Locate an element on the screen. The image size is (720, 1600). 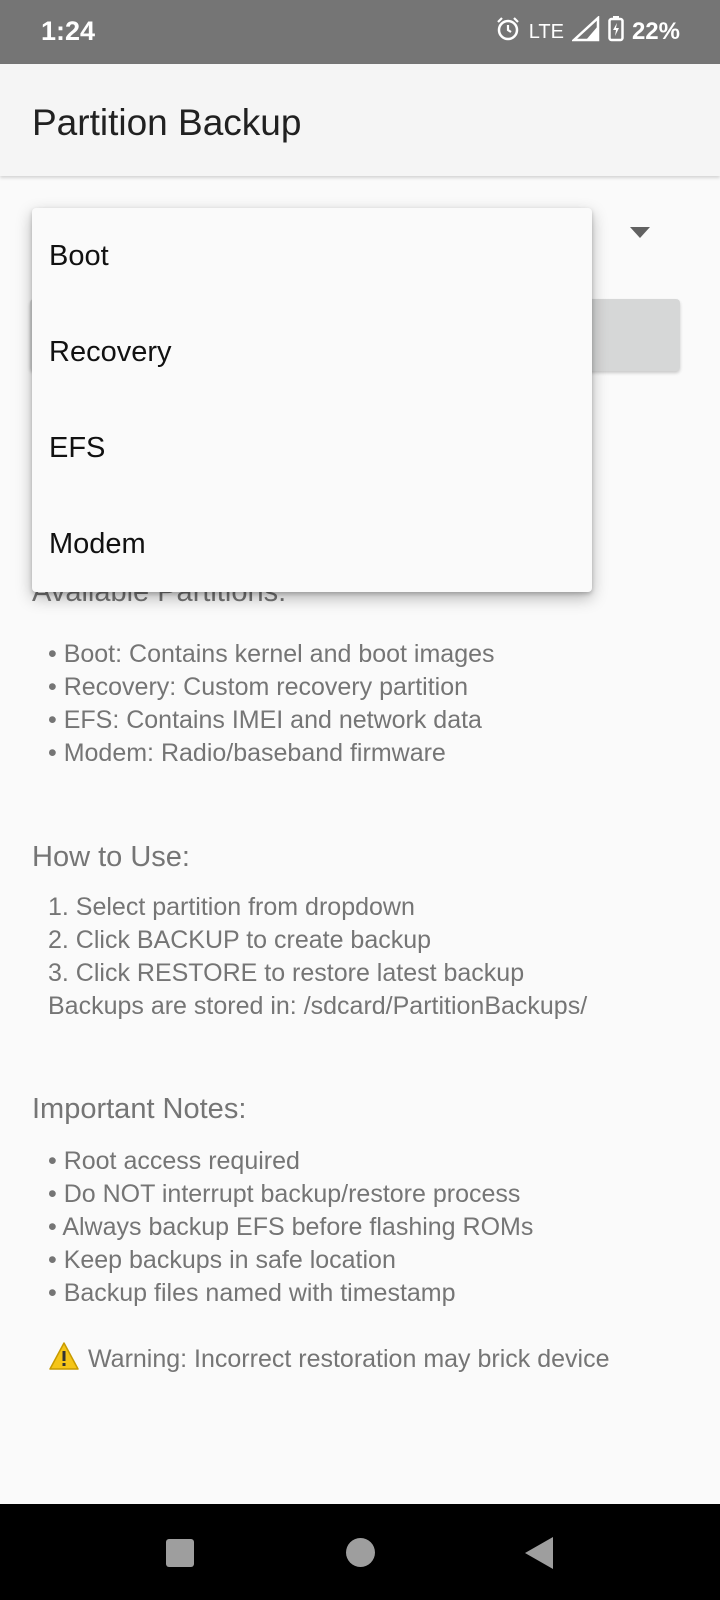
list-item: • Root access required is located at coordinates (174, 1161).